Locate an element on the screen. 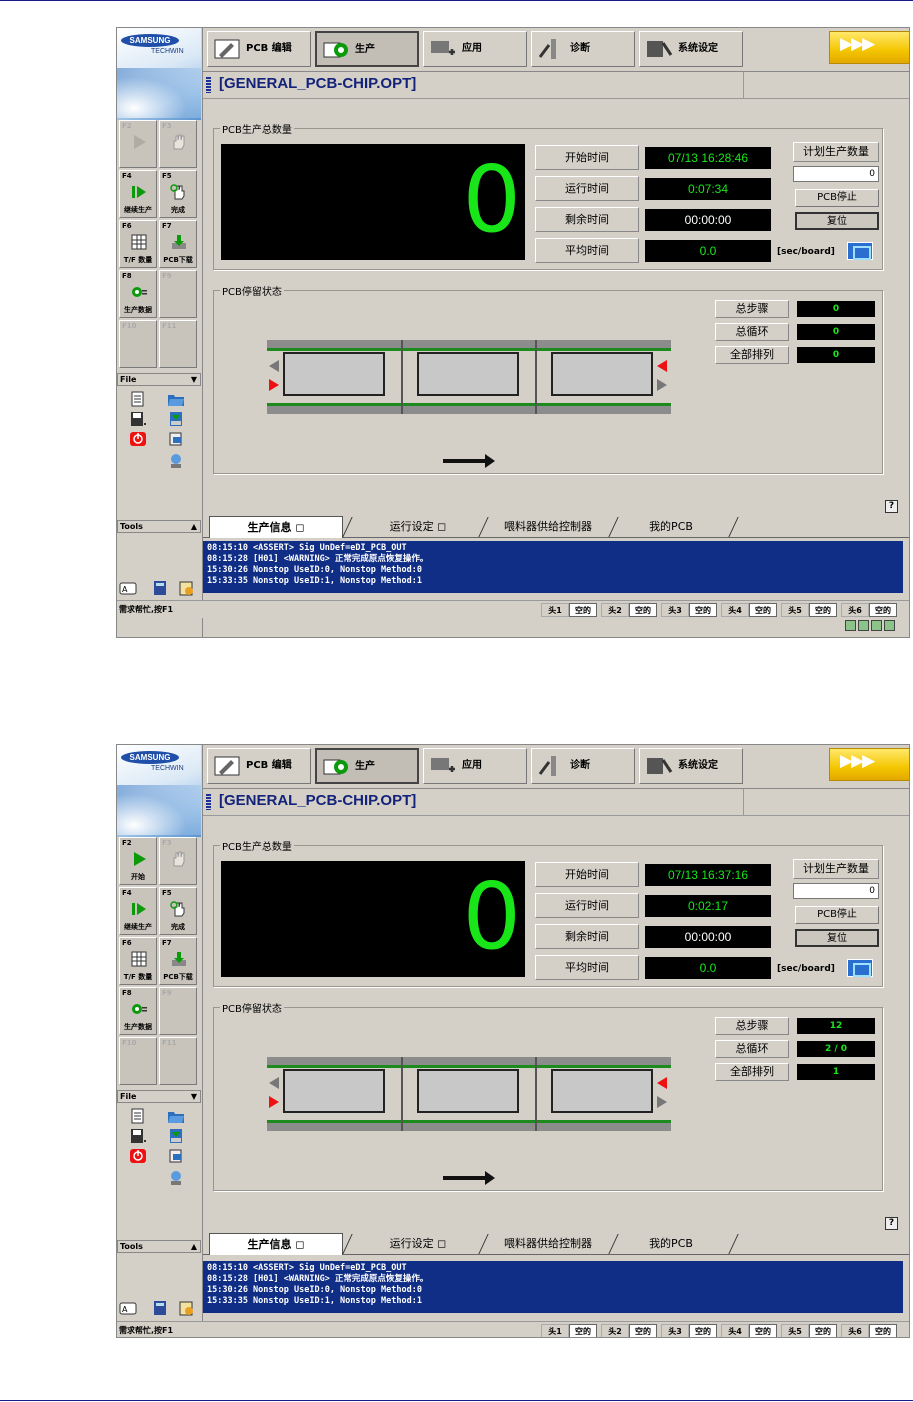 The image size is (913, 1402). f2-start-button: F2 is located at coordinates (138, 144).